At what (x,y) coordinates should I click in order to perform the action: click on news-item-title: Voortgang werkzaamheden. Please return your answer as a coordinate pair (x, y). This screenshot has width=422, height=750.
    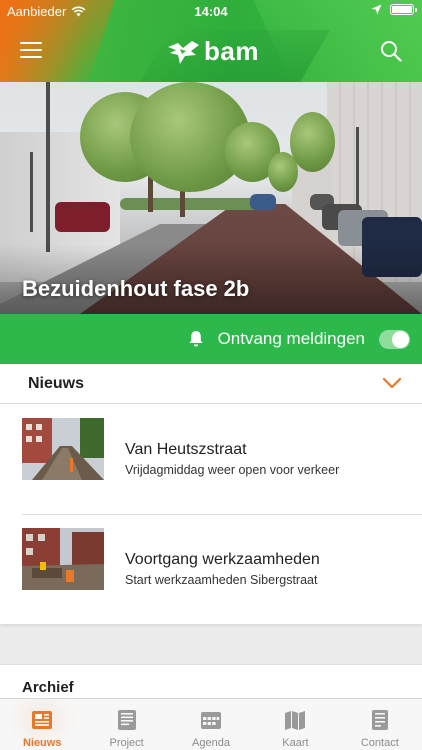
    Looking at the image, I should click on (222, 559).